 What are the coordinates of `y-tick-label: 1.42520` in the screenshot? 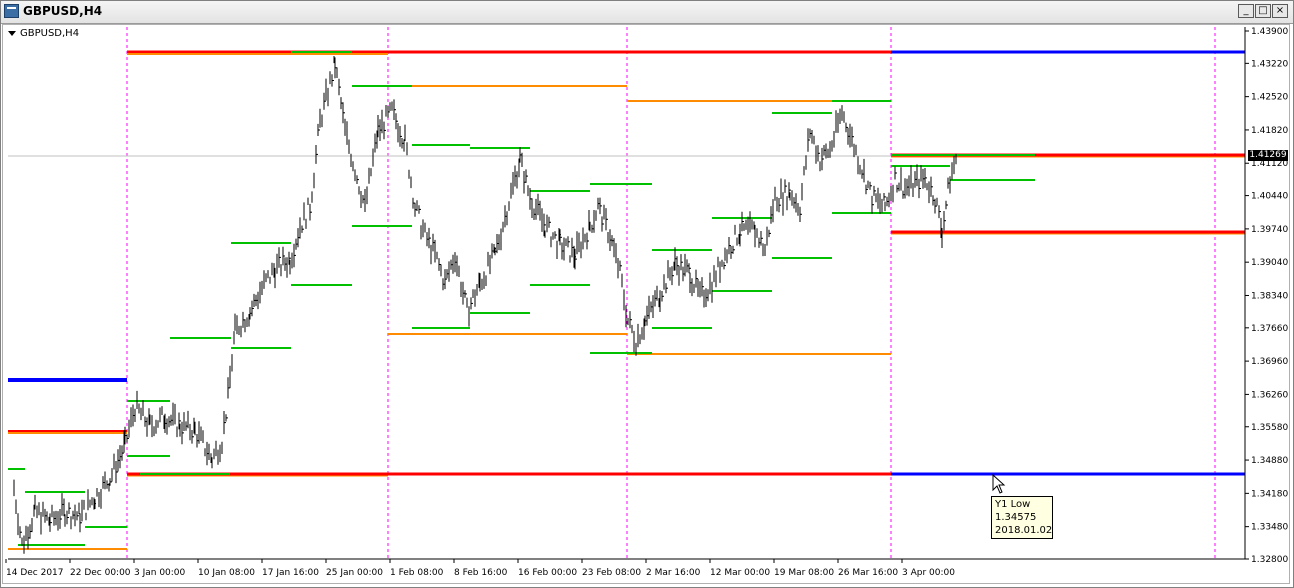 It's located at (1269, 98).